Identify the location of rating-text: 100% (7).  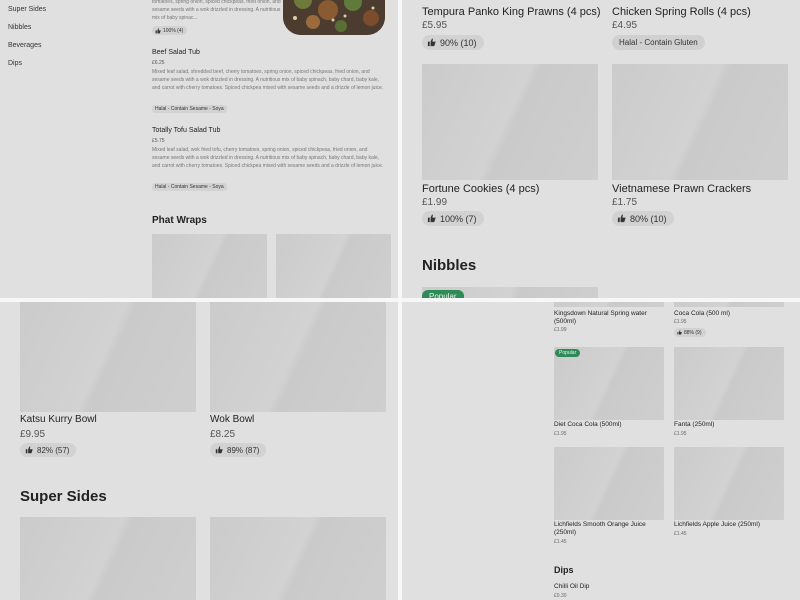
(458, 218).